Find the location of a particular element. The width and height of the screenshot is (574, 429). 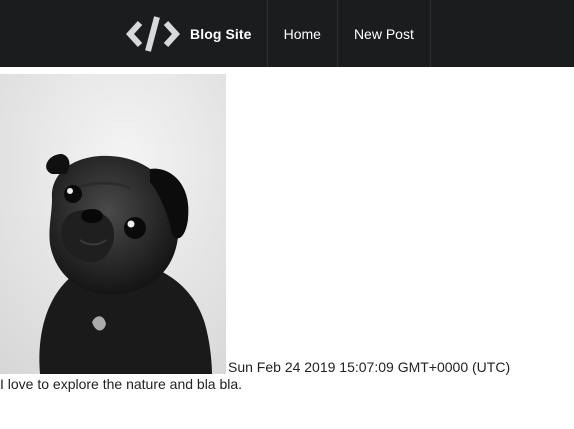

nav-item-home: Home is located at coordinates (303, 33).